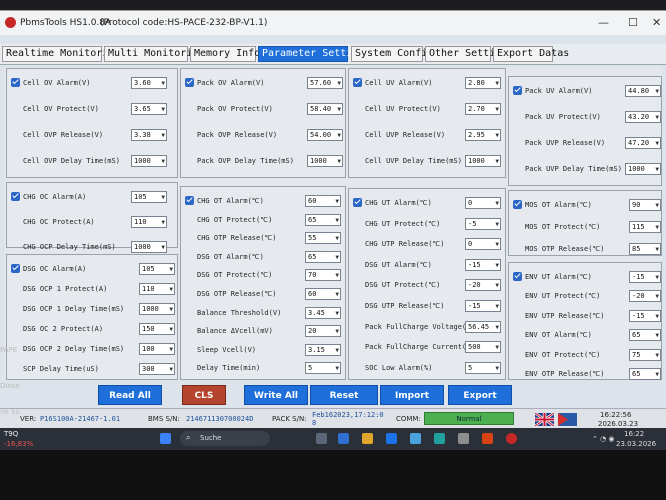 The width and height of the screenshot is (666, 500). Describe the element at coordinates (643, 143) in the screenshot. I see `param-value-select: 47.20 ▼` at that location.